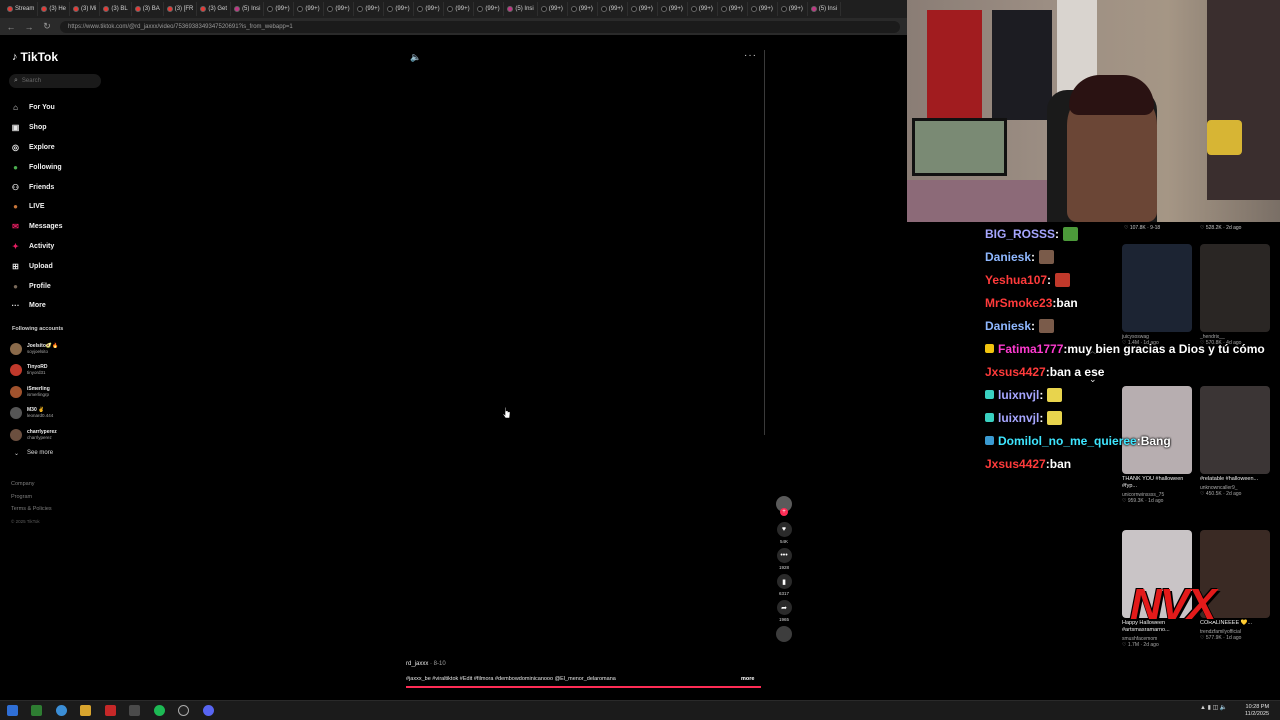 This screenshot has height=720, width=1280. I want to click on video-scrollbar, so click(764, 242).